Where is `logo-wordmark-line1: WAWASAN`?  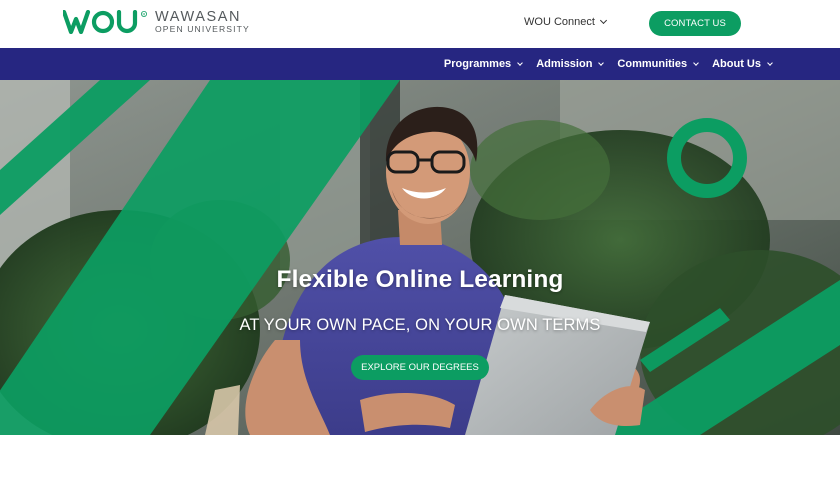
logo-wordmark-line1: WAWASAN is located at coordinates (198, 16).